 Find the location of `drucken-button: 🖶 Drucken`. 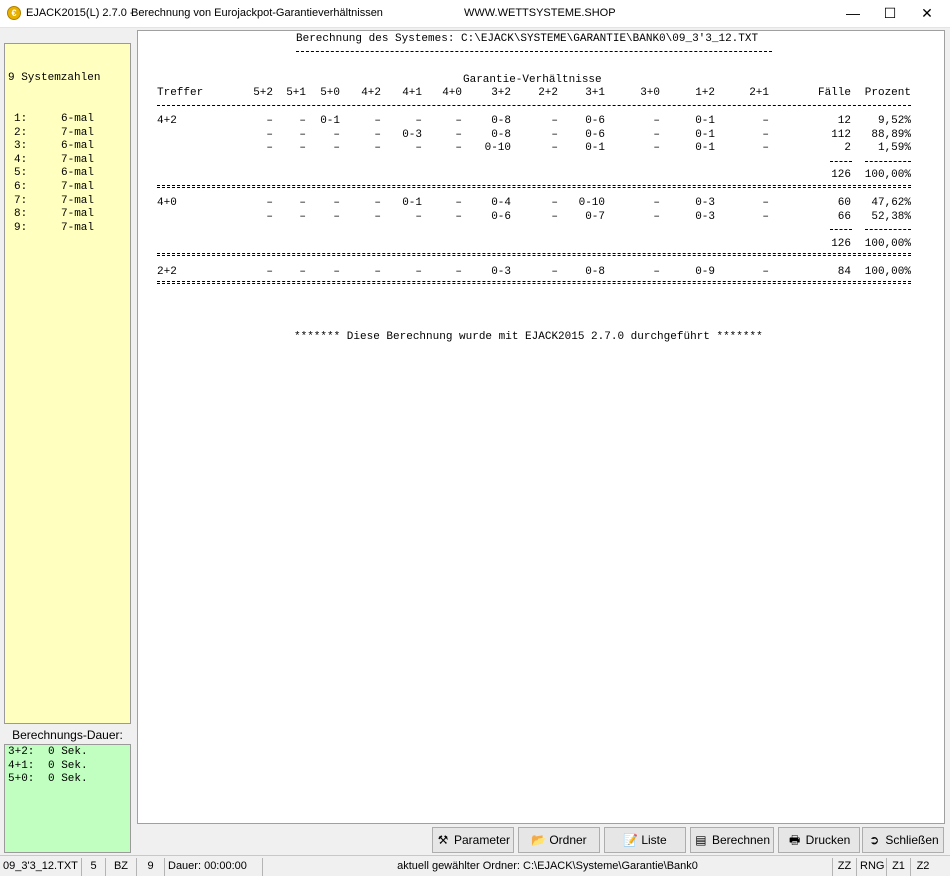

drucken-button: 🖶 Drucken is located at coordinates (819, 840).